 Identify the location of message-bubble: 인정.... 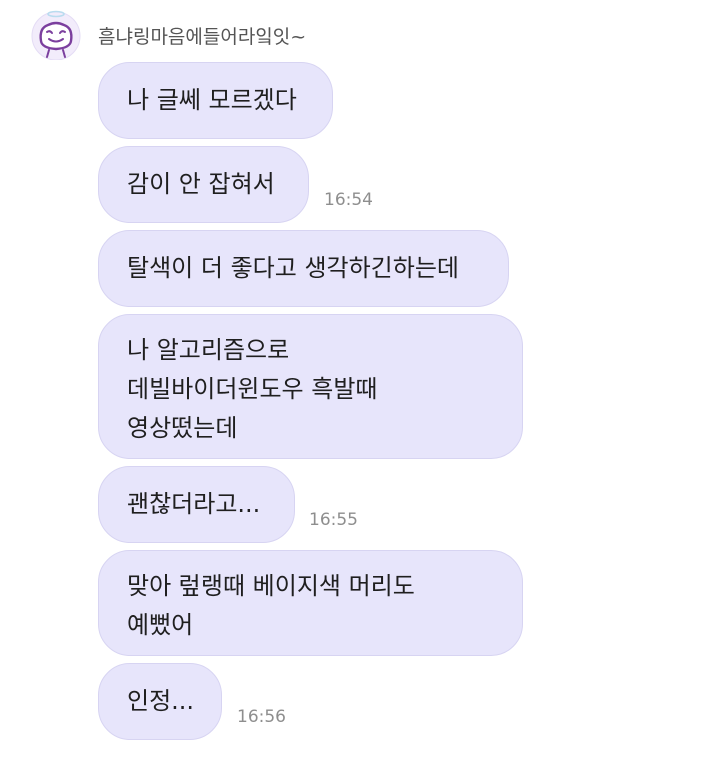
(160, 701).